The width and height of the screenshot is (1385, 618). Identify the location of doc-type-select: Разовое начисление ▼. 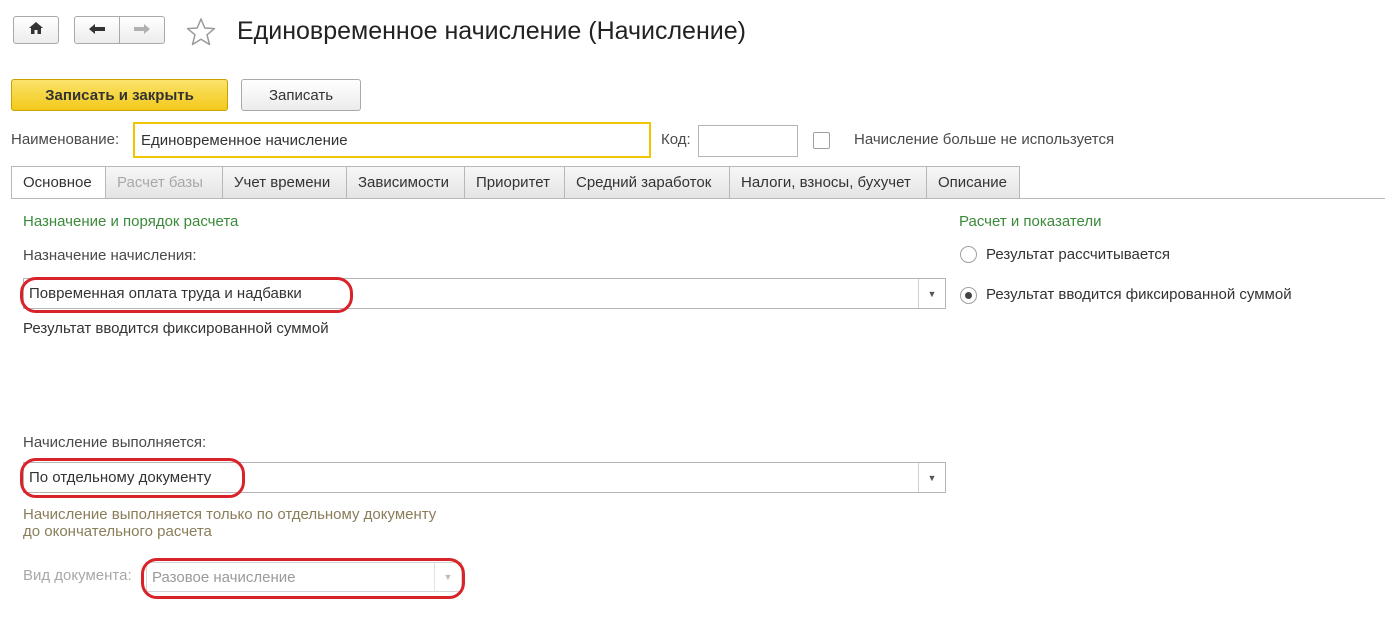
(304, 577).